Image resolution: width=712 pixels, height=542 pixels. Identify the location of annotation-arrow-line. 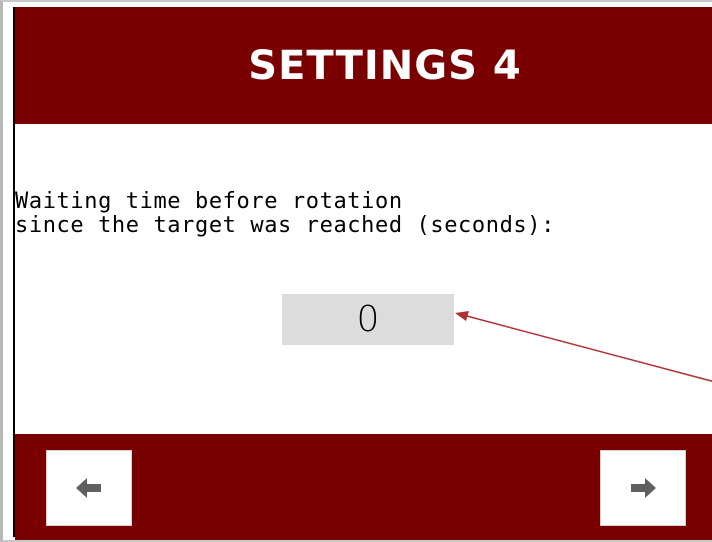
(587, 348).